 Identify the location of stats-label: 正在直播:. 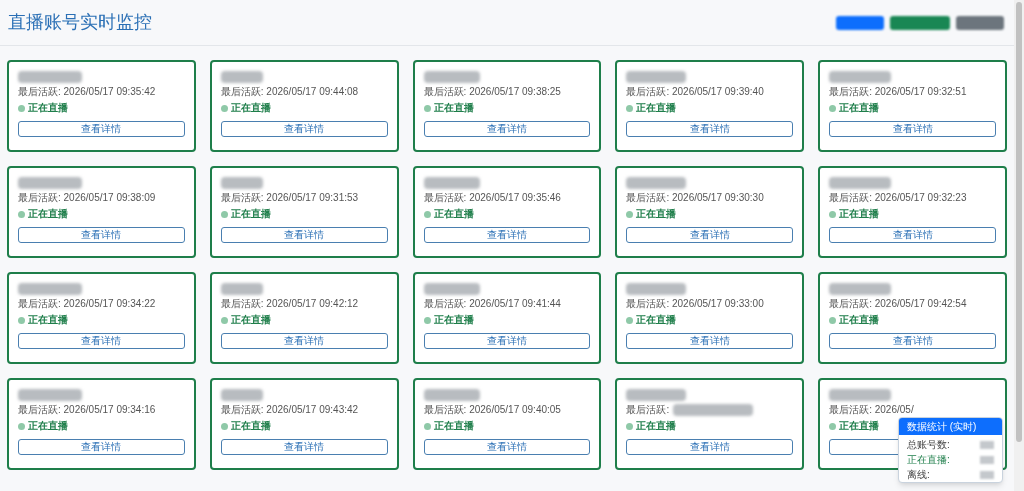
(928, 460).